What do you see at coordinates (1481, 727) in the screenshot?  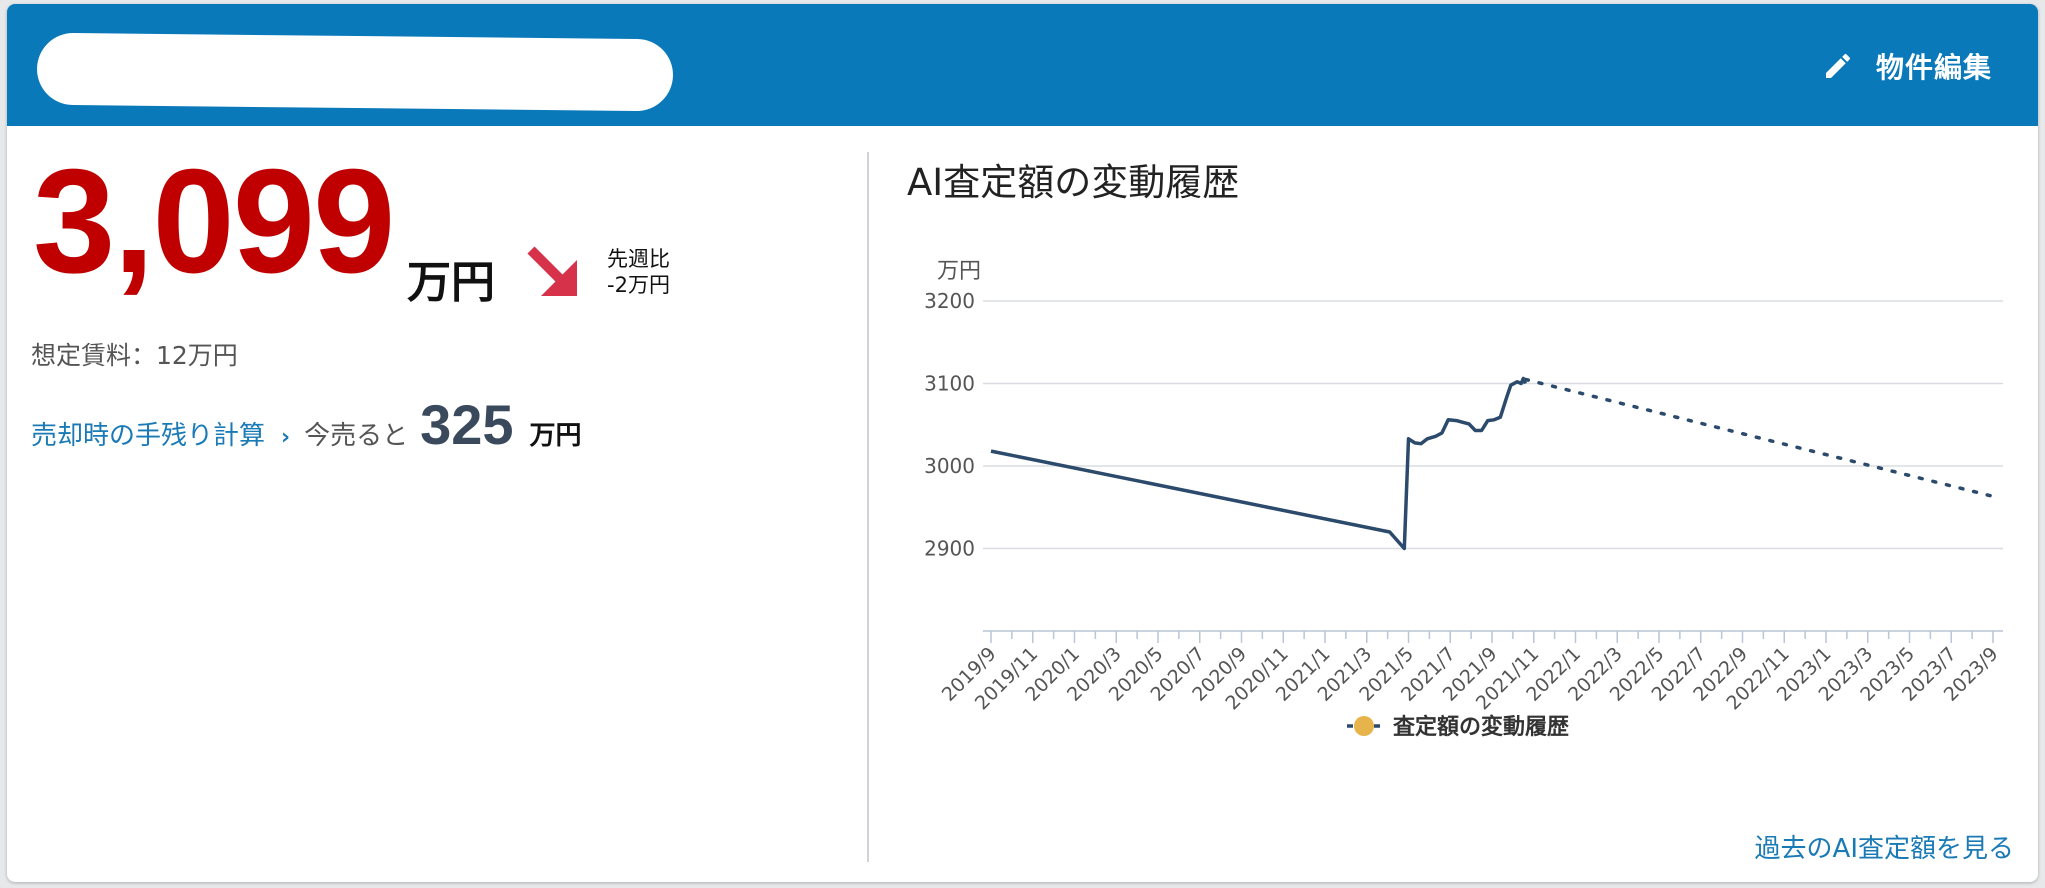 I see `legend-label: 査定額の変動履歴` at bounding box center [1481, 727].